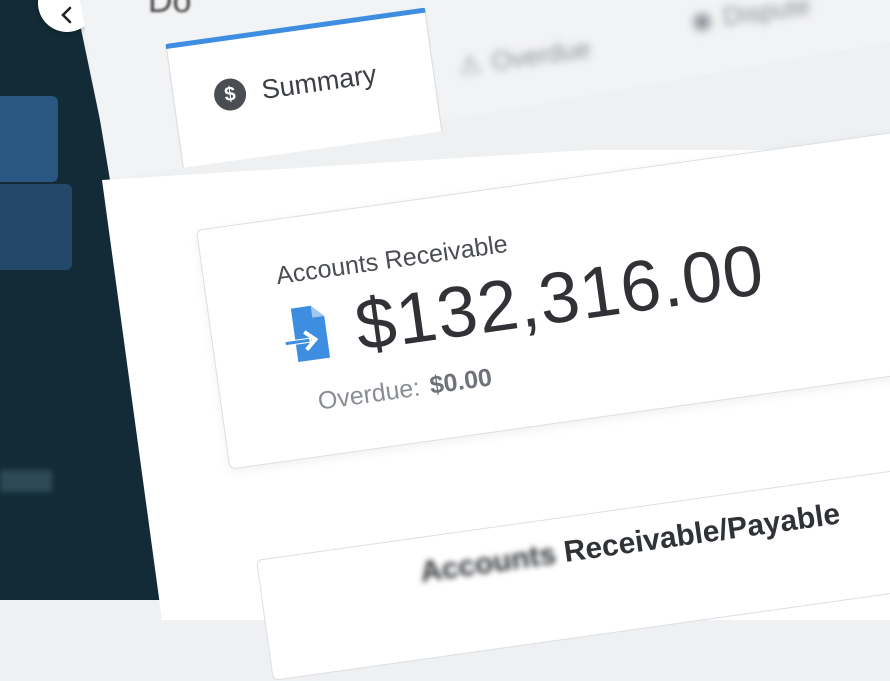 The width and height of the screenshot is (890, 681). I want to click on sidebar-item, so click(36, 227).